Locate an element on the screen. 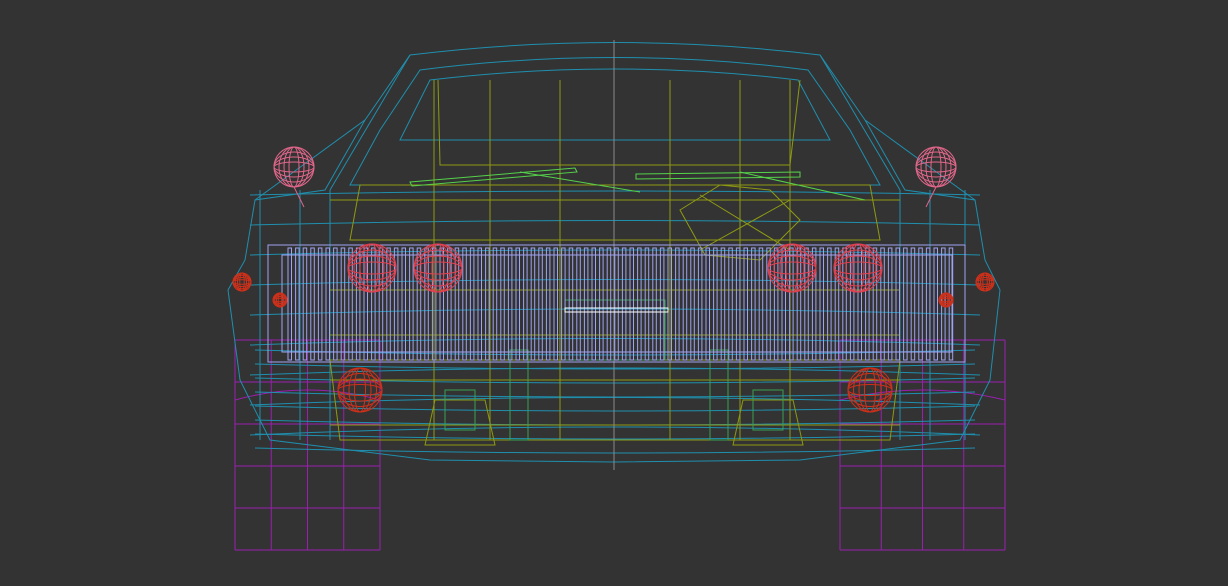 The height and width of the screenshot is (586, 1228). mirrors-wireframe is located at coordinates (615, 177).